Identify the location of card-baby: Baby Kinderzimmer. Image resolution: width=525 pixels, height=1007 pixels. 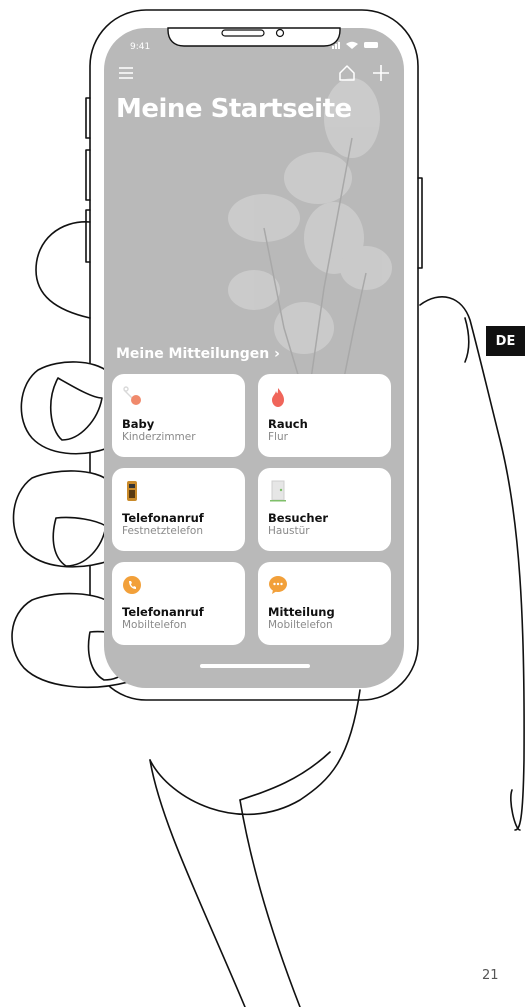
(178, 415).